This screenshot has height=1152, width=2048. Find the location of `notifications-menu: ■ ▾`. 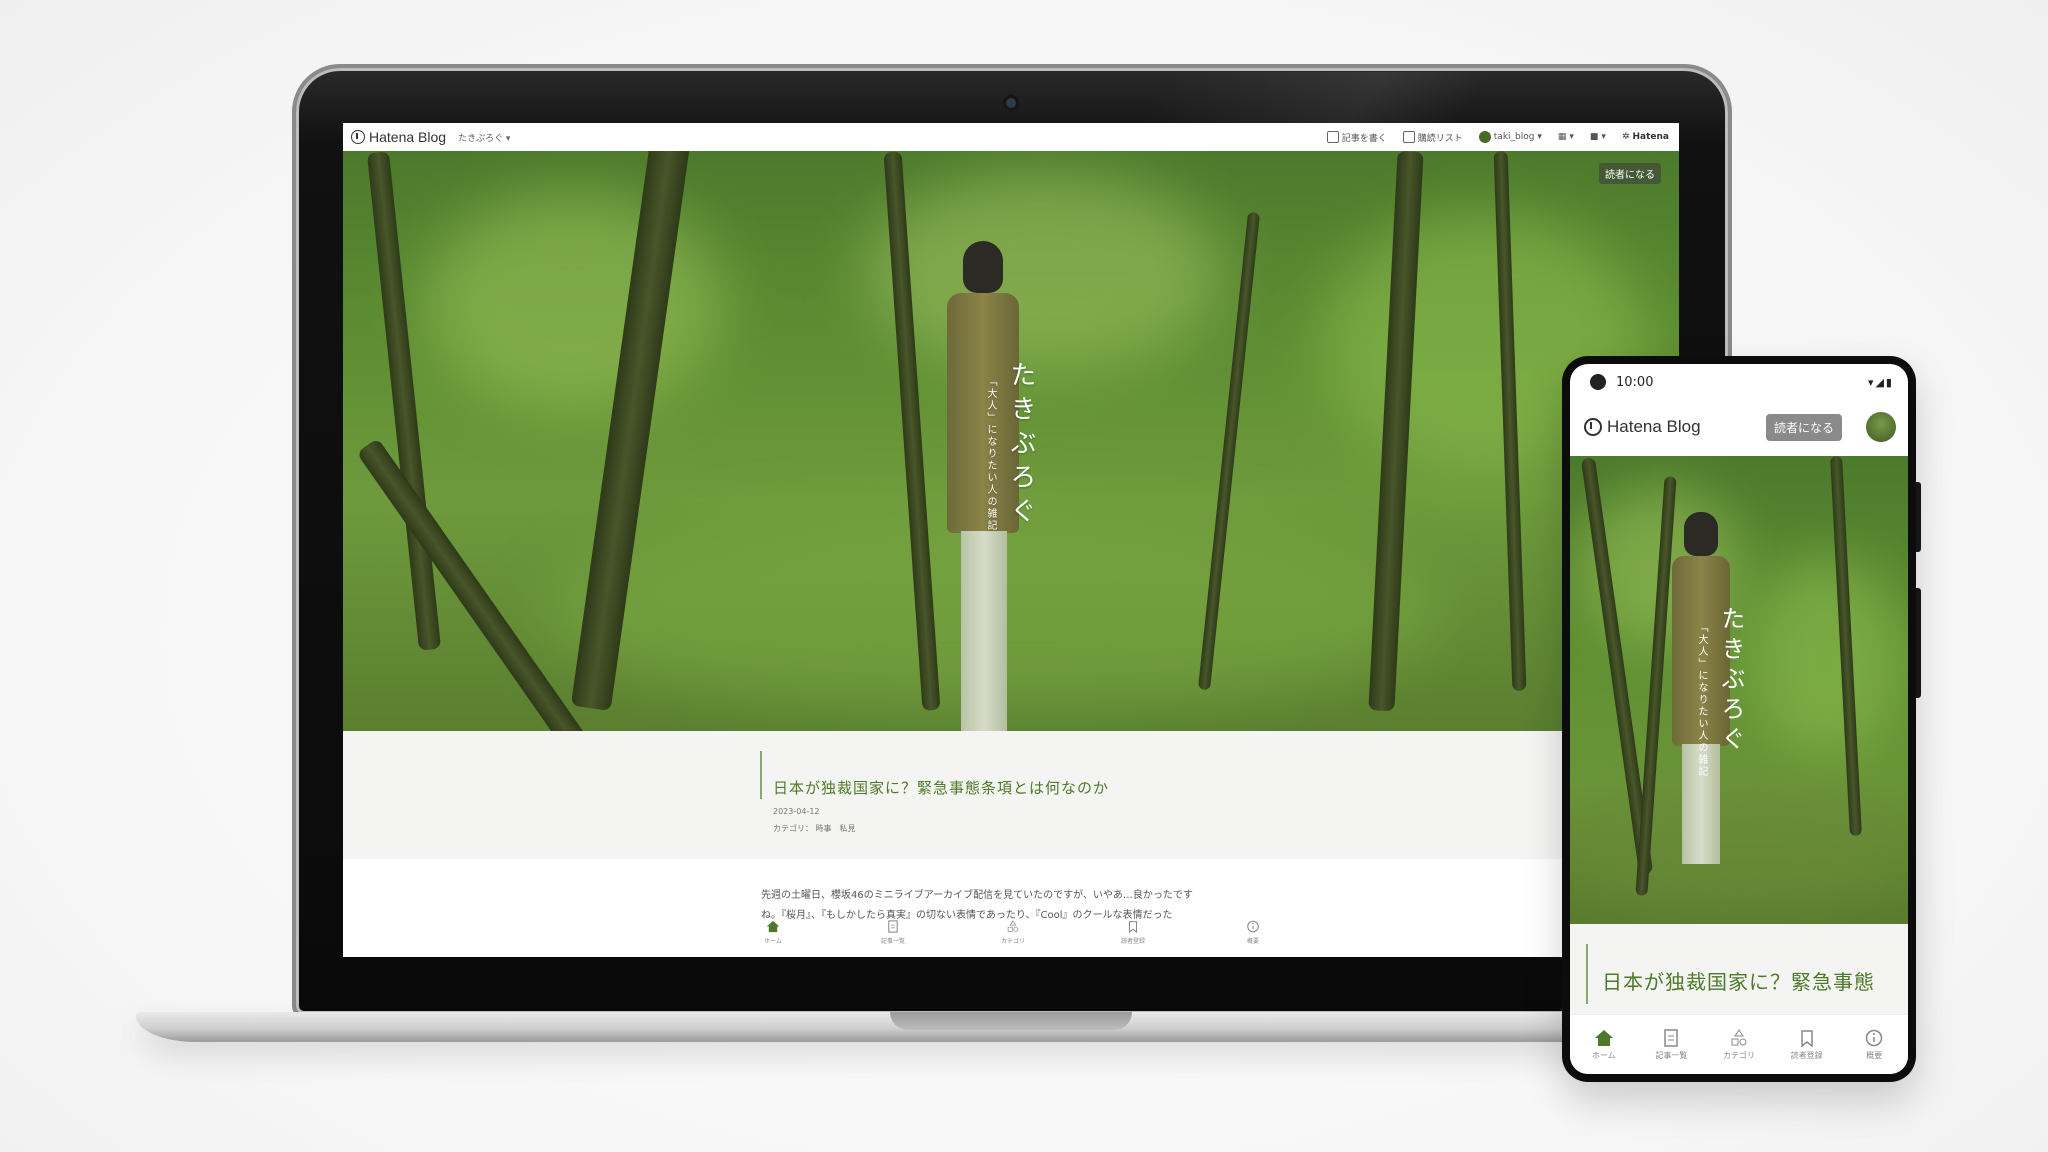

notifications-menu: ■ ▾ is located at coordinates (1598, 137).